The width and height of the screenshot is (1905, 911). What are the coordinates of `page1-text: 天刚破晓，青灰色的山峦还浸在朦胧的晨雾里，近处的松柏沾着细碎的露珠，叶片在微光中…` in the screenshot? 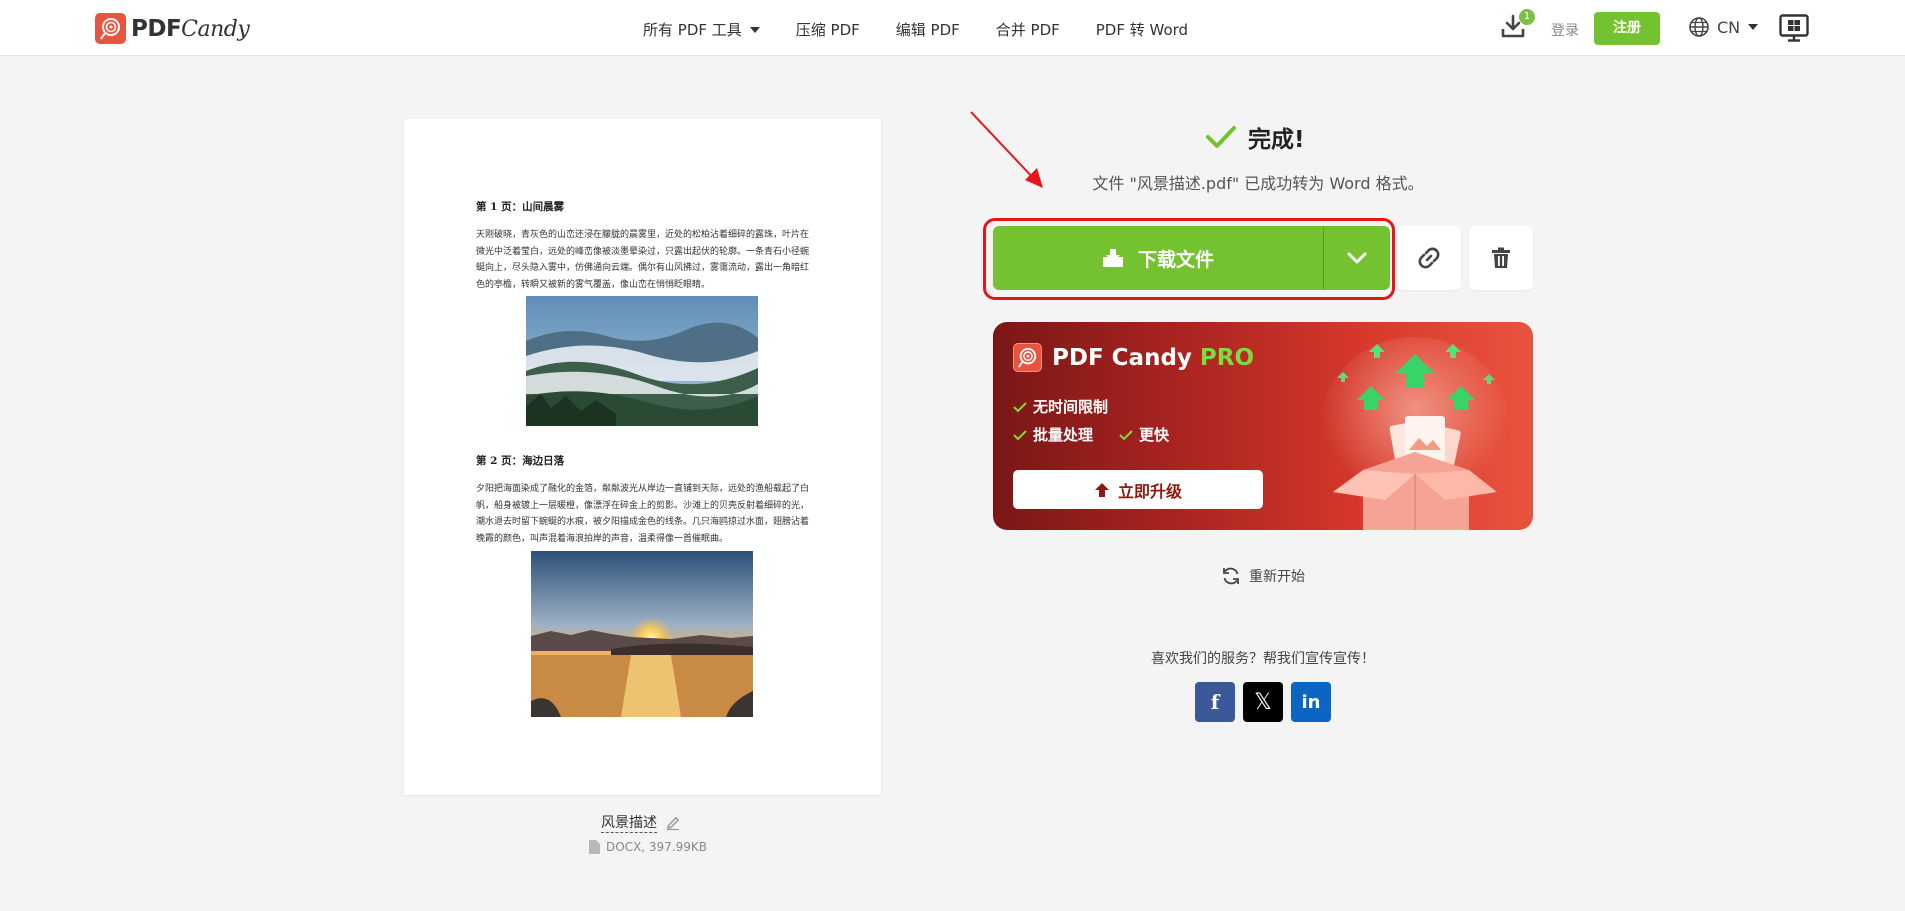 It's located at (643, 260).